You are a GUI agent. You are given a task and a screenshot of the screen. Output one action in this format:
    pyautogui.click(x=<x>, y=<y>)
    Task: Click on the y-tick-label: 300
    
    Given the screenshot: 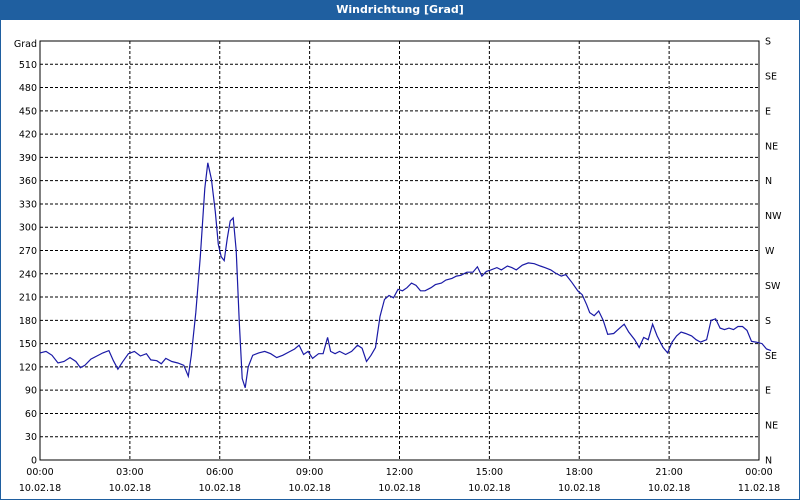 What is the action you would take?
    pyautogui.click(x=28, y=228)
    